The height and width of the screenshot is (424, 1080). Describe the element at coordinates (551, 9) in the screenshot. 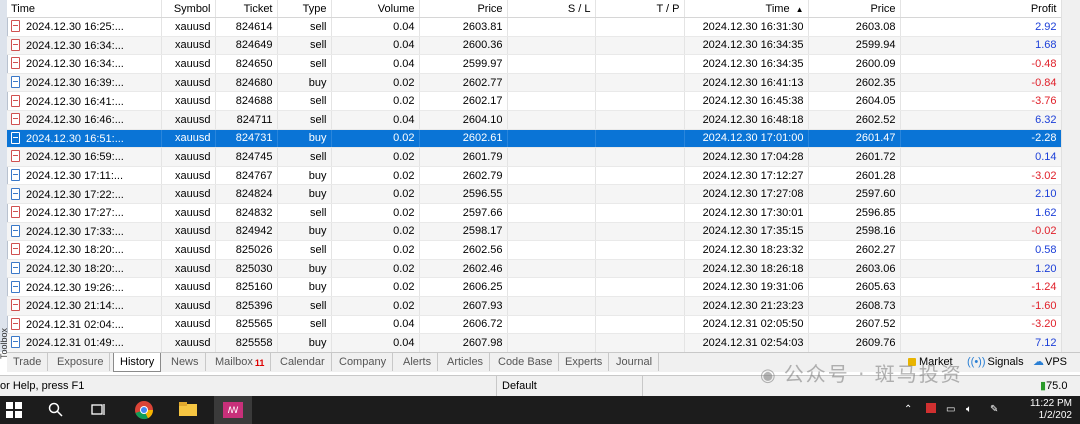

I see `col-header-sl: S / L` at that location.